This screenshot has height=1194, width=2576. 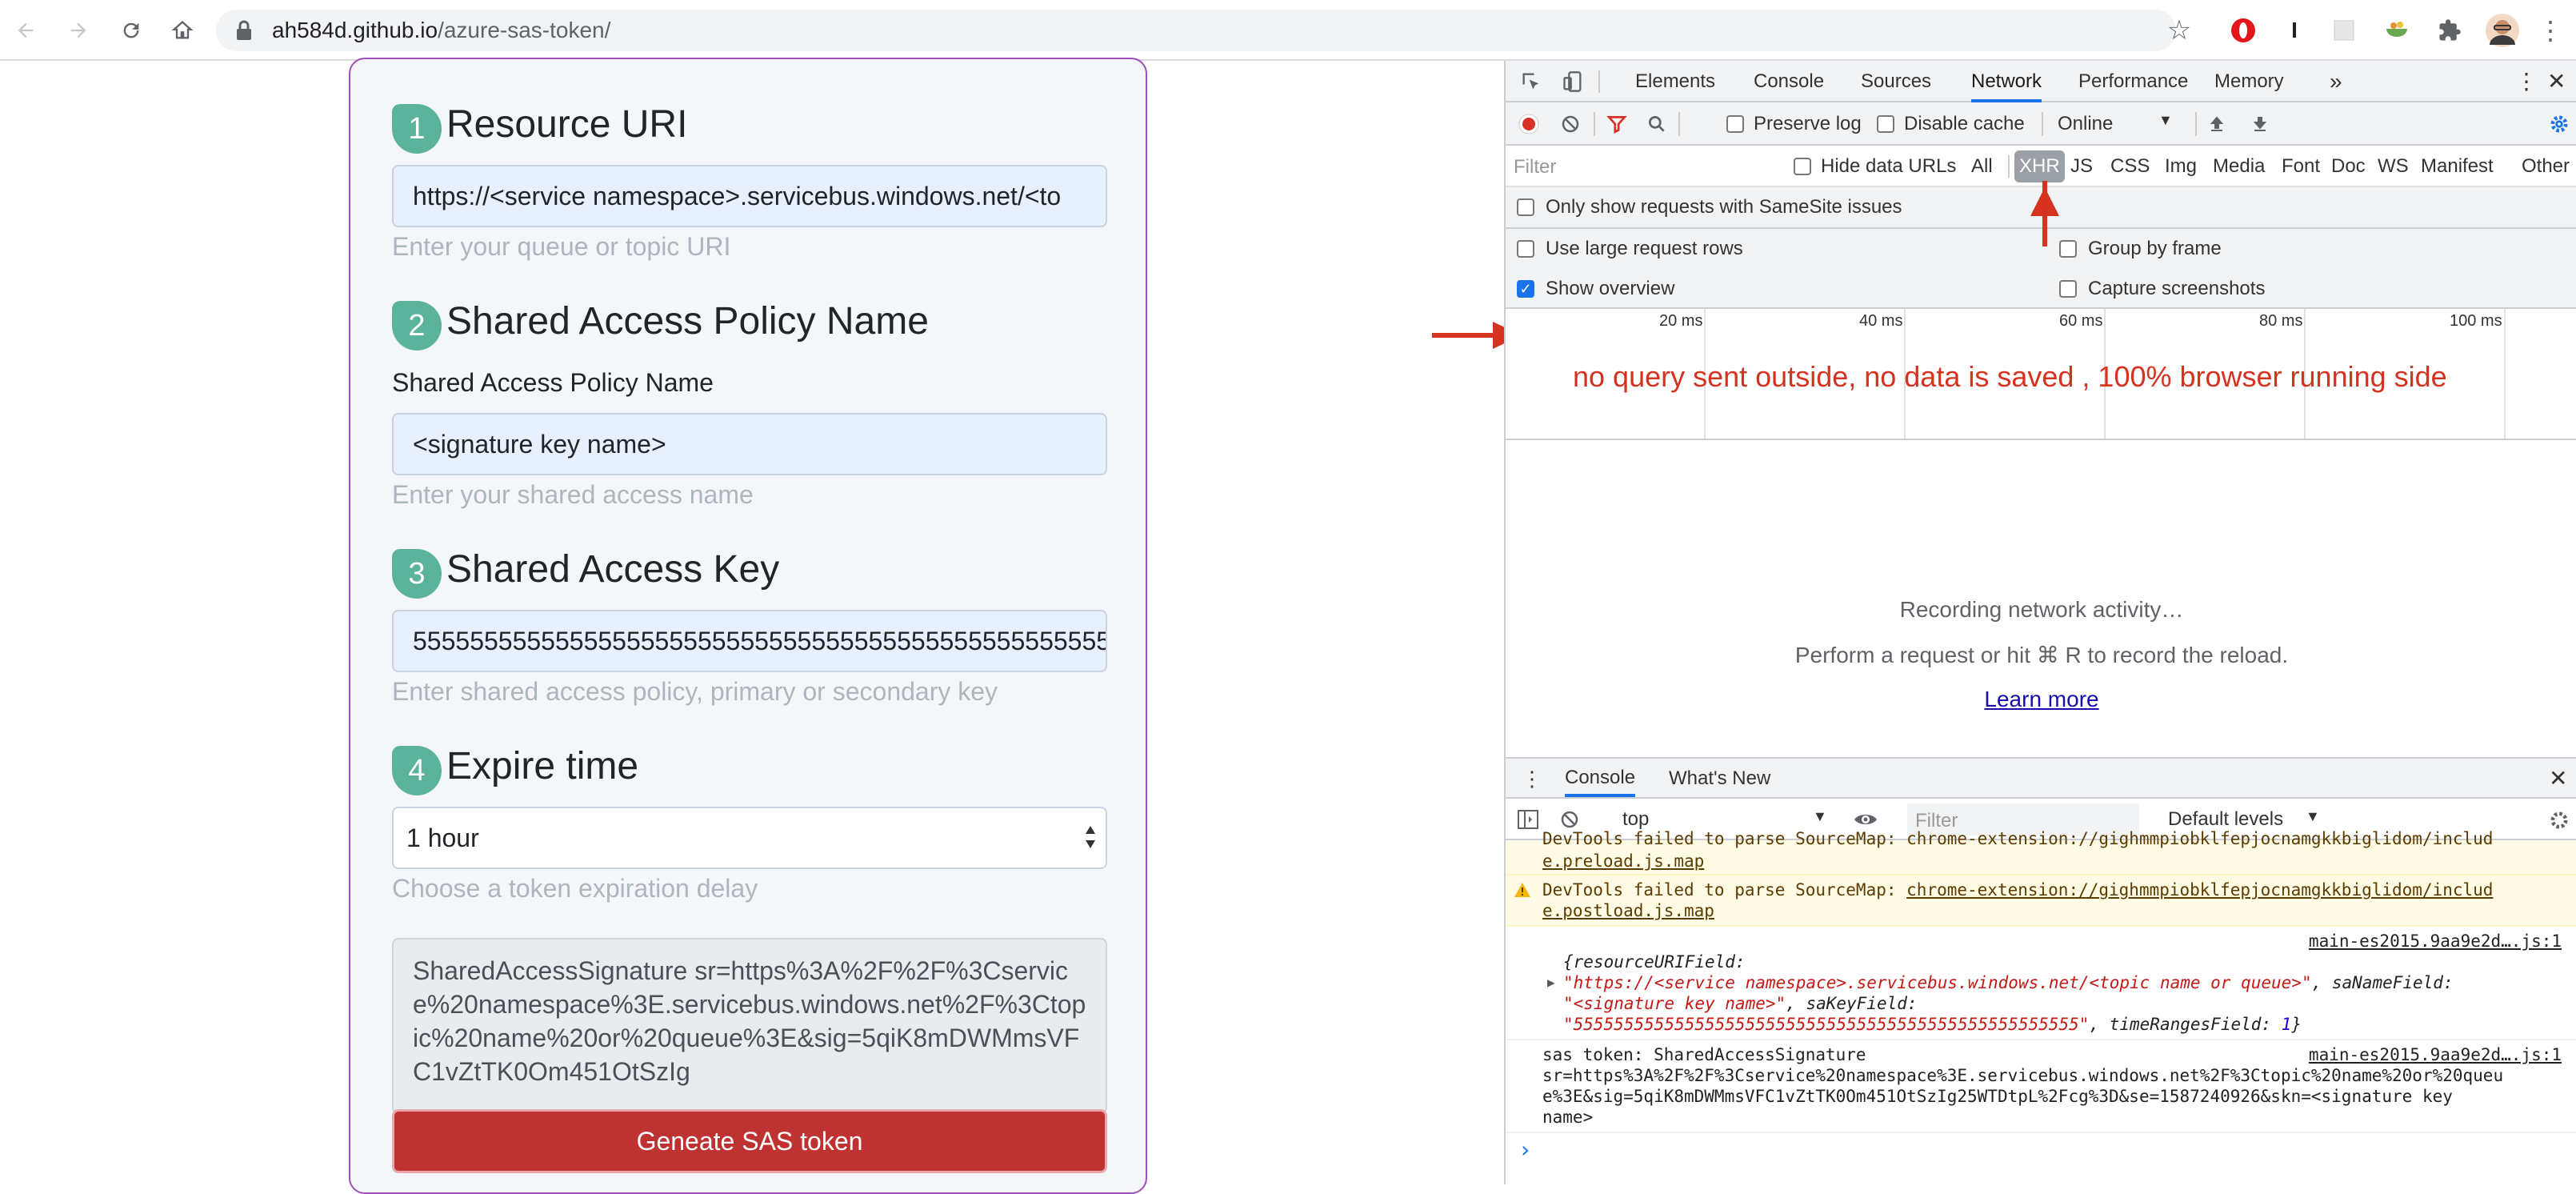 What do you see at coordinates (2216, 124) in the screenshot?
I see `import-har-icon` at bounding box center [2216, 124].